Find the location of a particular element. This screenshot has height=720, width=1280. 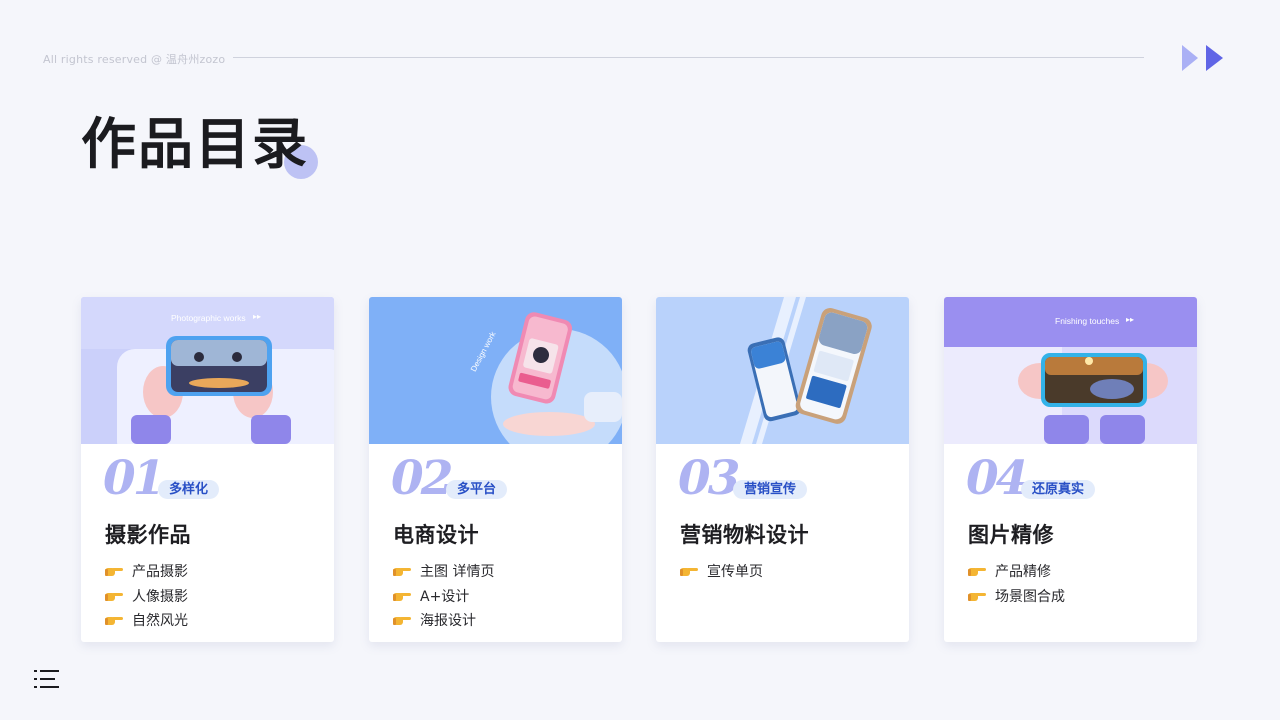

list-item-label: 海报设计 is located at coordinates (448, 621).